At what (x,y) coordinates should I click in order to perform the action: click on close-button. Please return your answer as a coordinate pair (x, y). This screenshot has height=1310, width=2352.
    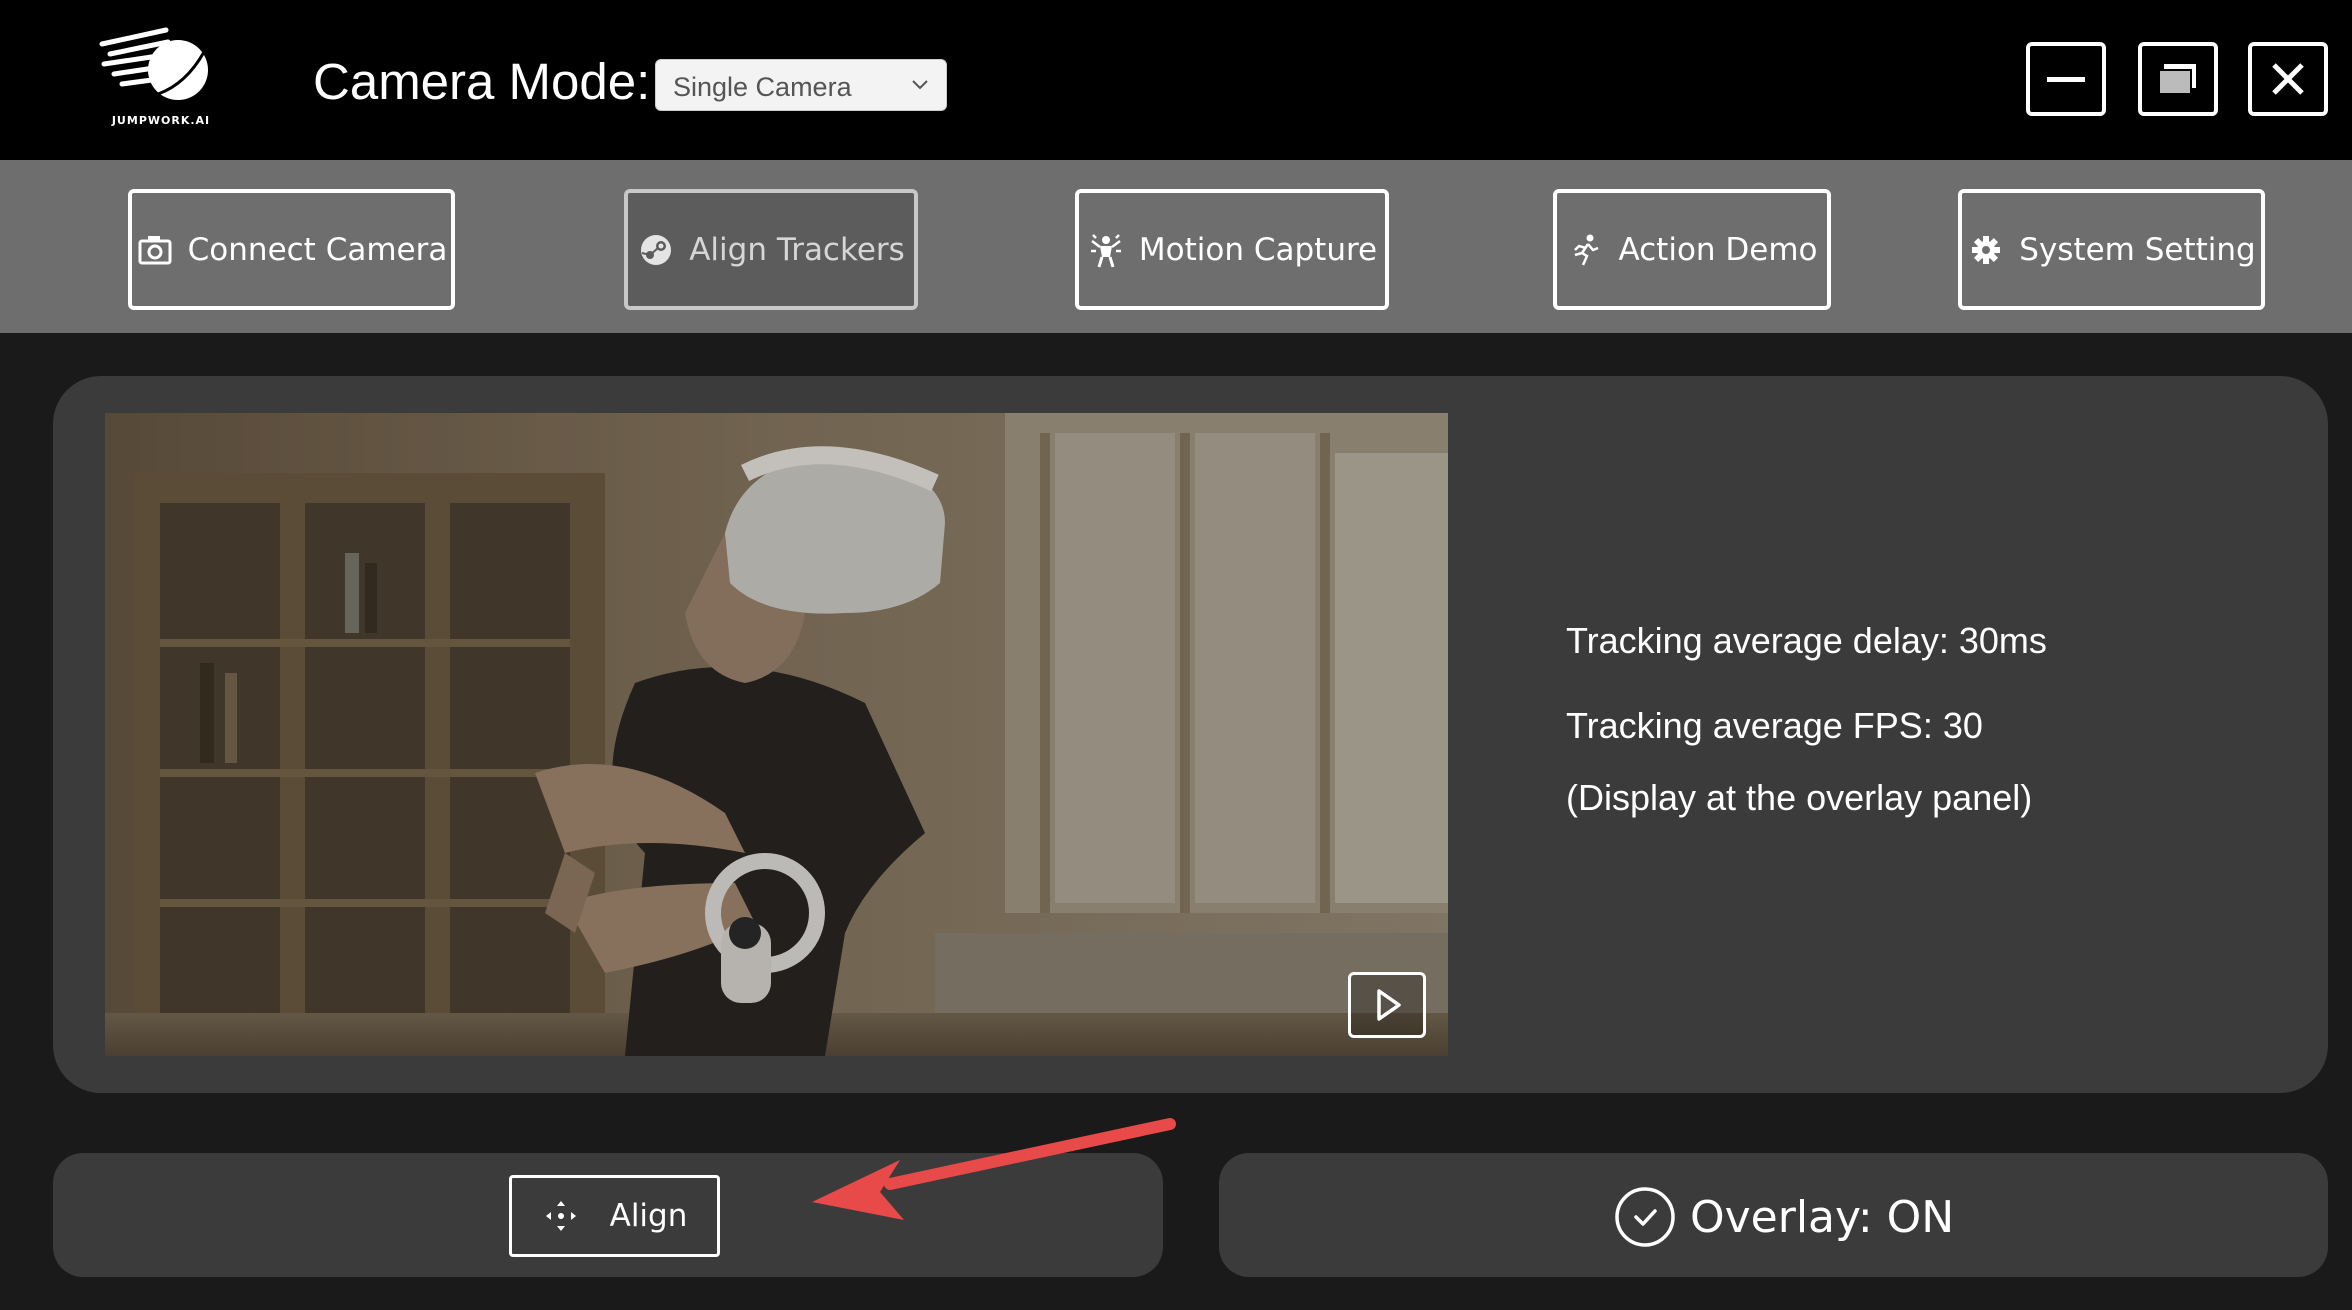
    Looking at the image, I should click on (2288, 79).